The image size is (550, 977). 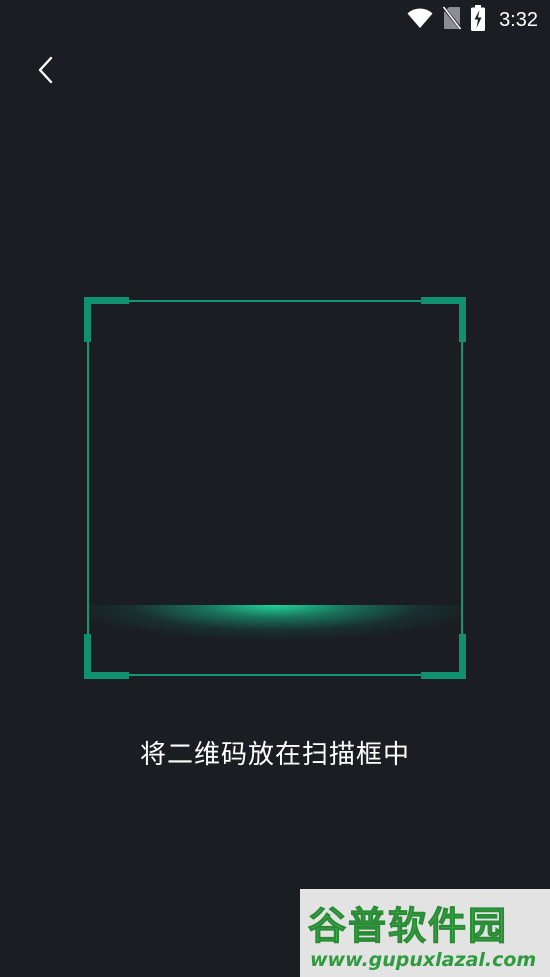 What do you see at coordinates (275, 20) in the screenshot?
I see `status-bar: 3:32` at bounding box center [275, 20].